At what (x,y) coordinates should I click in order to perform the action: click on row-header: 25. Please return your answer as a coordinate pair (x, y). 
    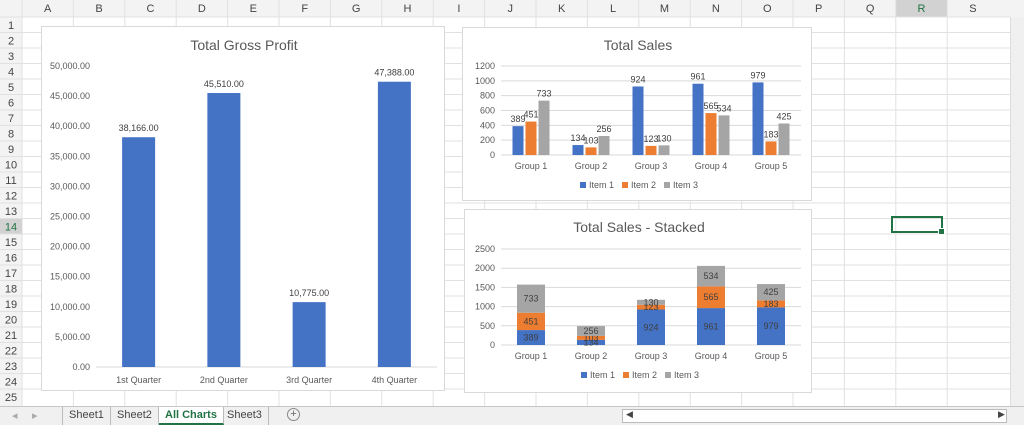
    Looking at the image, I should click on (11, 398).